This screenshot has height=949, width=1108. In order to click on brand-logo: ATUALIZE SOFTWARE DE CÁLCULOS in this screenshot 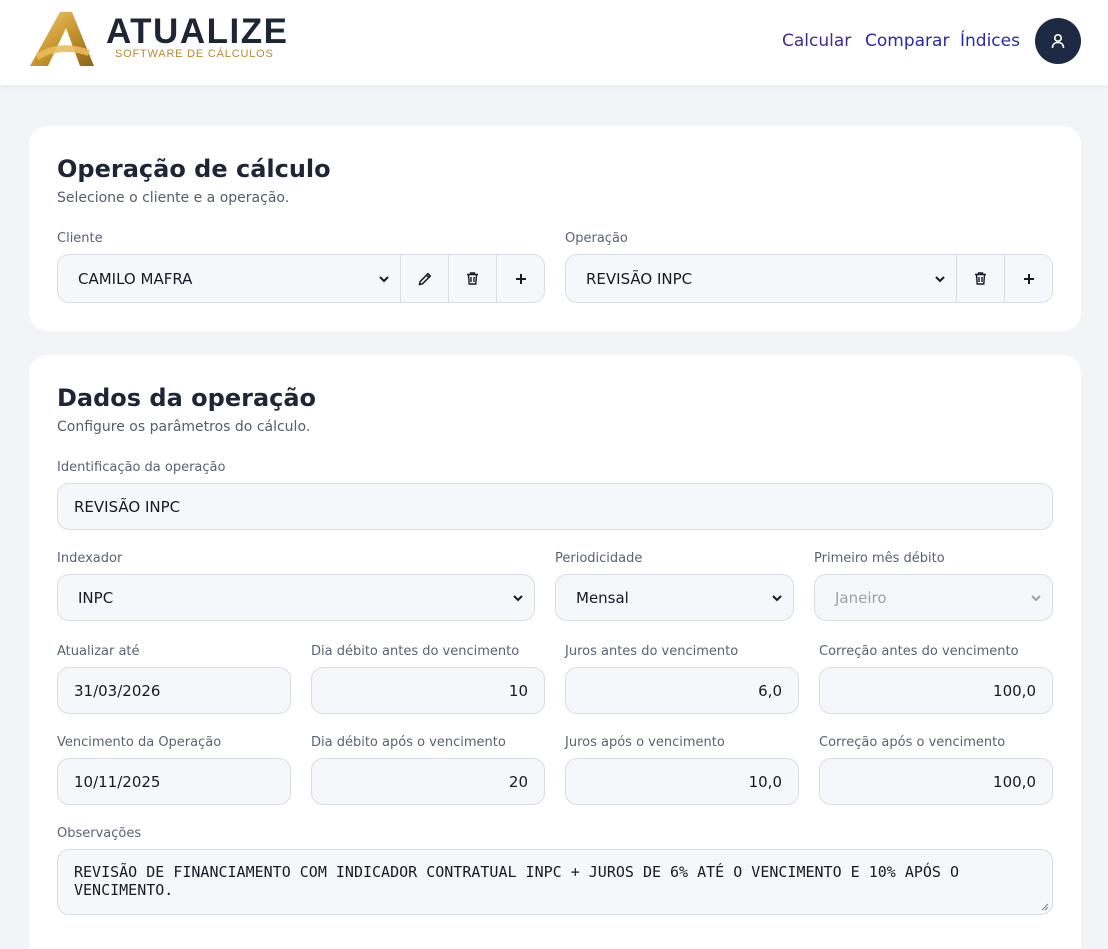, I will do `click(158, 39)`.